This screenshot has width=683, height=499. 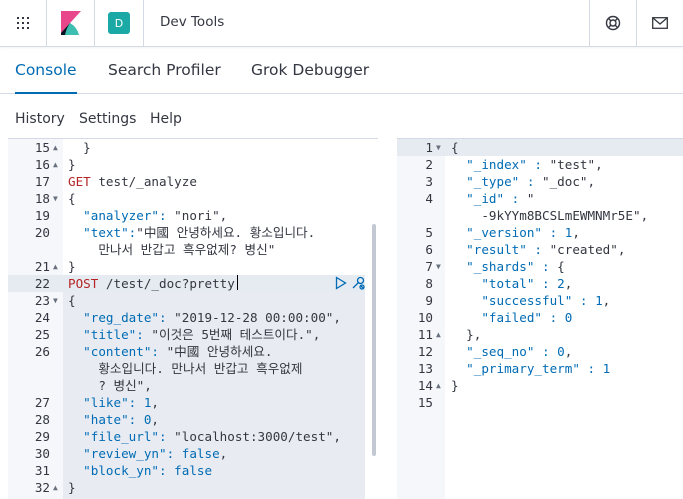 What do you see at coordinates (186, 232) in the screenshot?
I see `request-line: 20 "text":"中國 안녕하세요. 황소입니다.` at bounding box center [186, 232].